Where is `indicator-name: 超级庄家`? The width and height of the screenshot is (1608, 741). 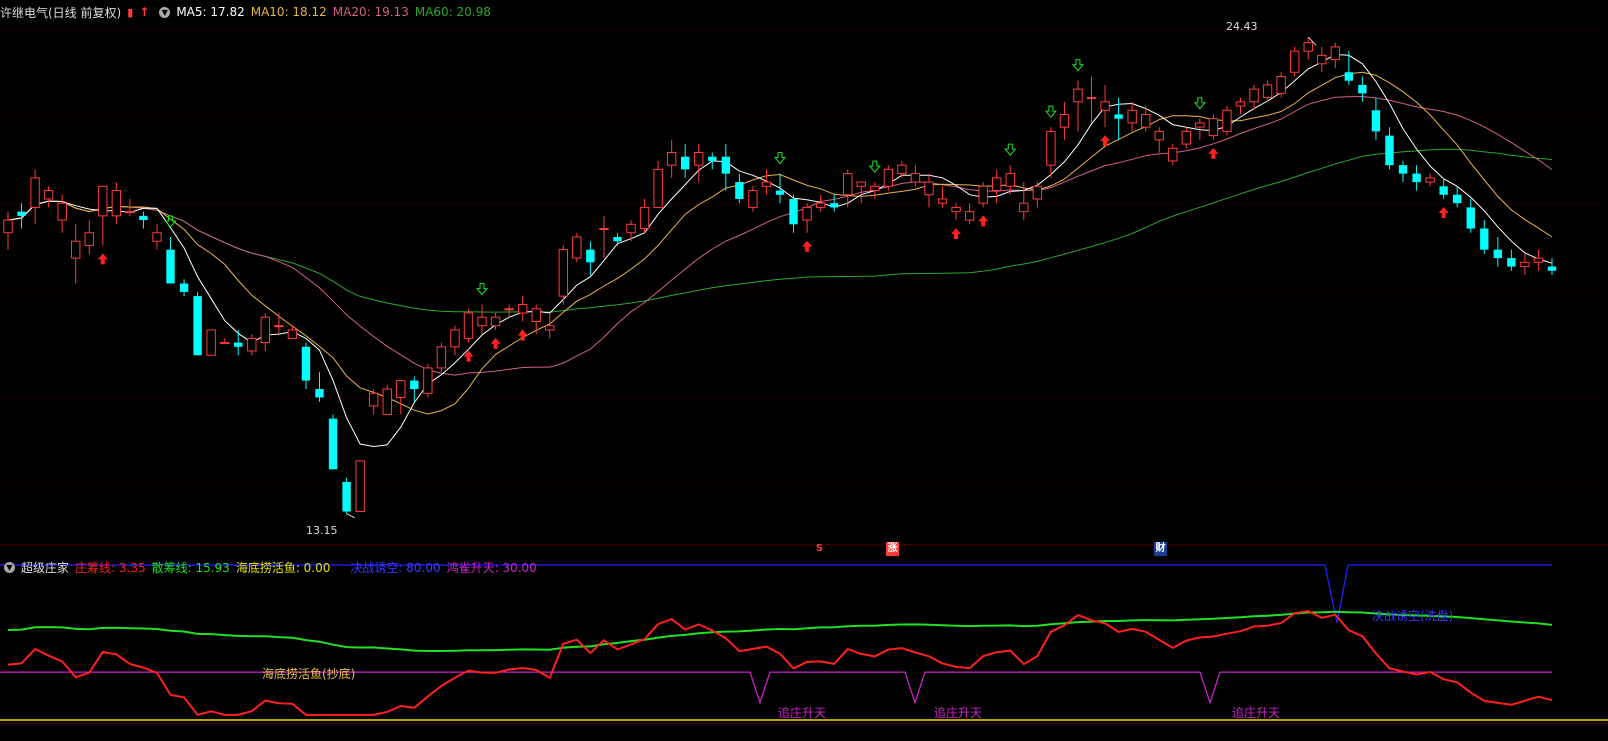 indicator-name: 超级庄家 is located at coordinates (45, 567).